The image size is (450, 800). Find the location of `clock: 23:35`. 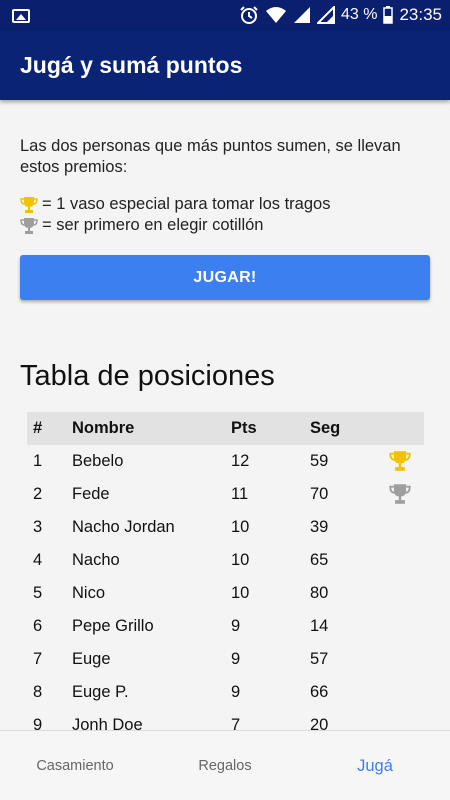

clock: 23:35 is located at coordinates (420, 14).